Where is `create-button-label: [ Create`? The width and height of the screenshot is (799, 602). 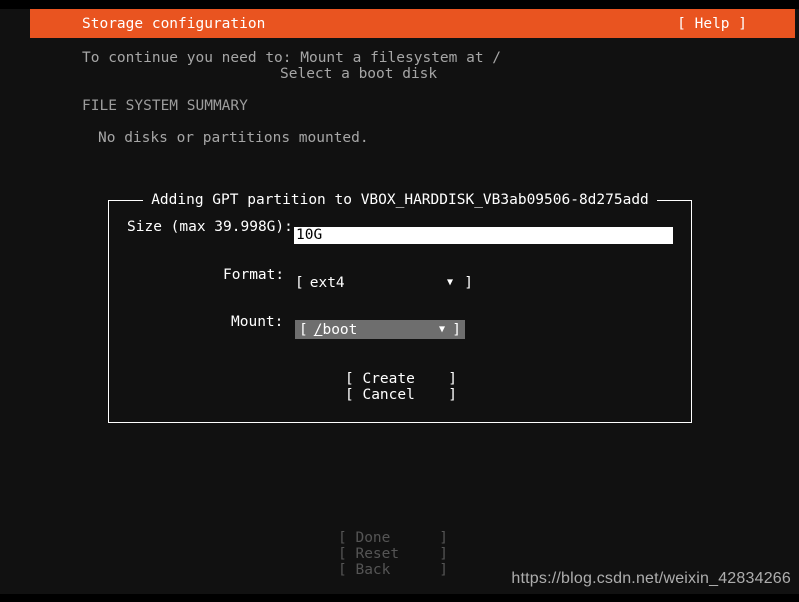
create-button-label: [ Create is located at coordinates (380, 379).